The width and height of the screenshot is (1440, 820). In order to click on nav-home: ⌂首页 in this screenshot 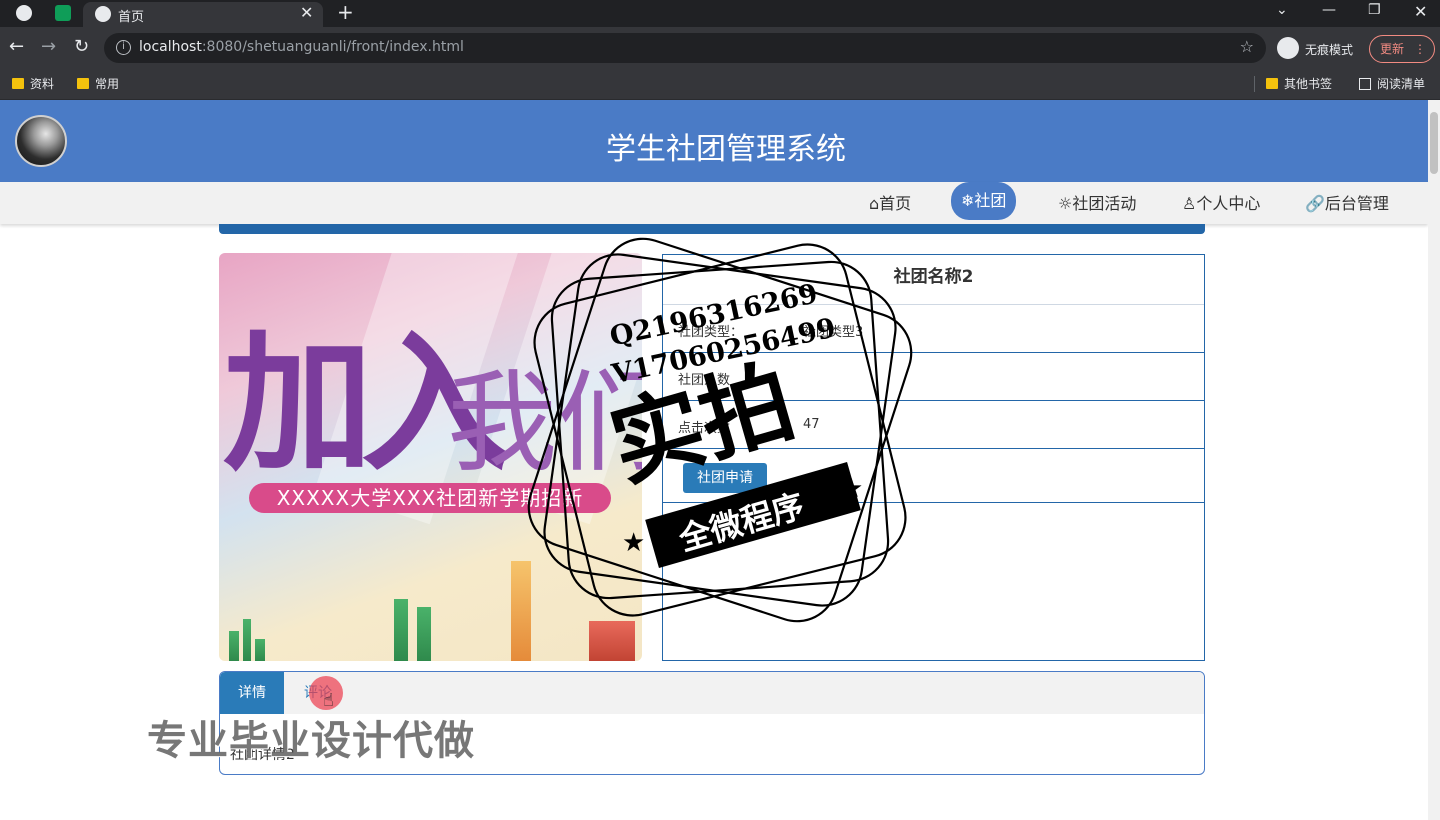, I will do `click(890, 202)`.